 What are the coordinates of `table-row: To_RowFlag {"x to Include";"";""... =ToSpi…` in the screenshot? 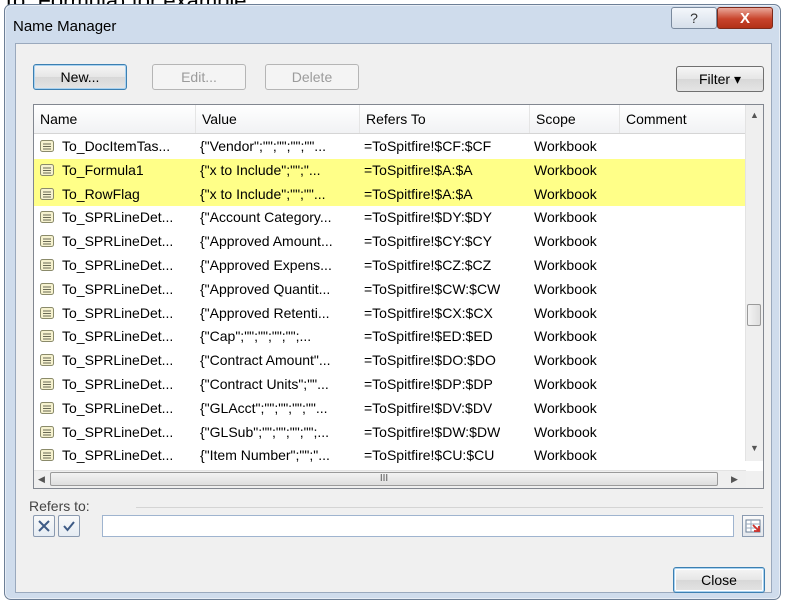 It's located at (390, 194).